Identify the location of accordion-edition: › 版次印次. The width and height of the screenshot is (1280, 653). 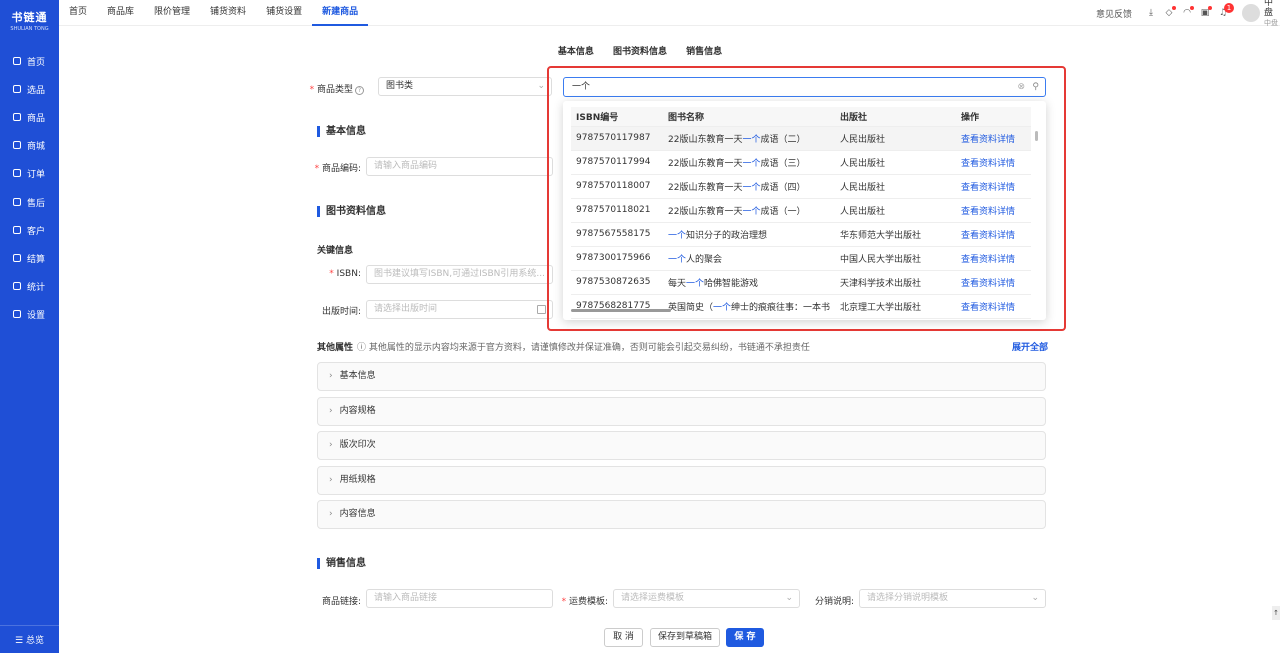
(681, 445).